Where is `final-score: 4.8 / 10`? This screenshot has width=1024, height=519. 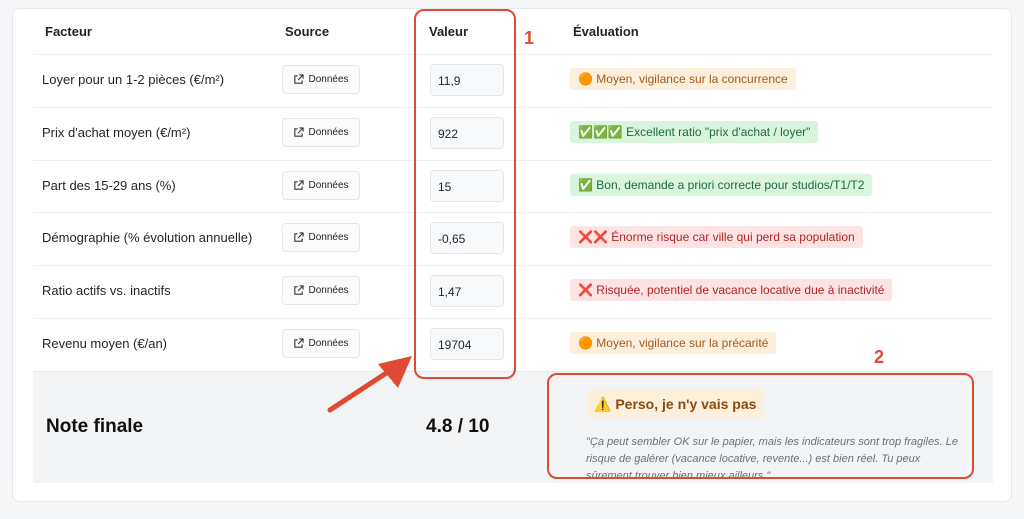 final-score: 4.8 / 10 is located at coordinates (458, 426).